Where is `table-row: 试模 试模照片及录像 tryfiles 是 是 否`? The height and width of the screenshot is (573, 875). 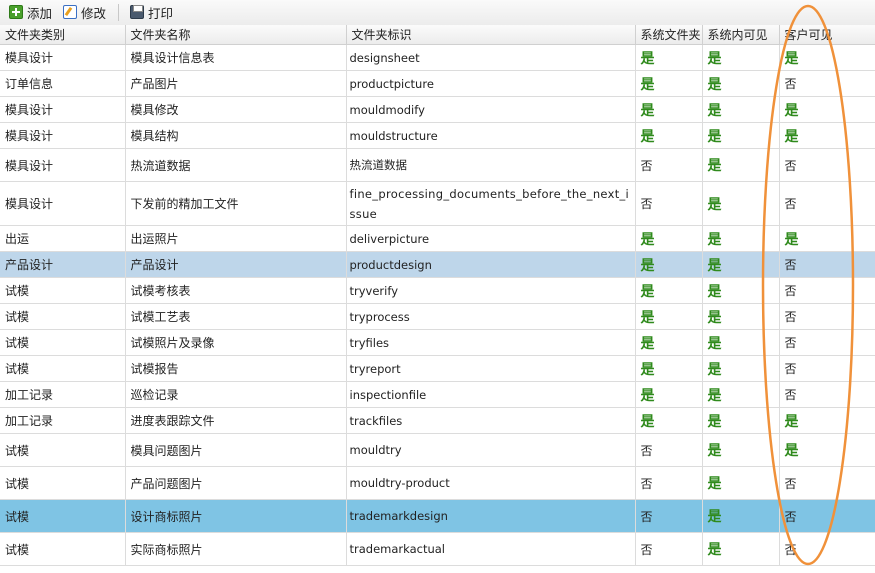
table-row: 试模 试模照片及录像 tryfiles 是 是 否 is located at coordinates (437, 342).